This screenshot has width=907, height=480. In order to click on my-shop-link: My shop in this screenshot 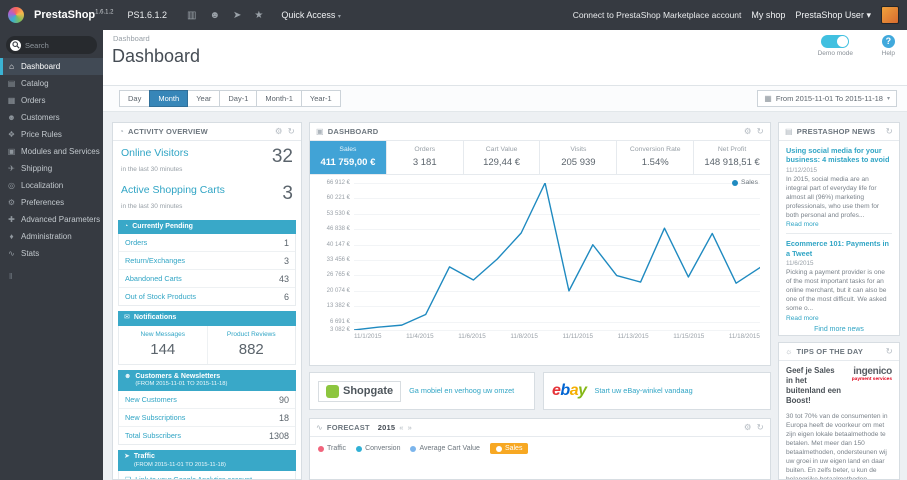, I will do `click(768, 15)`.